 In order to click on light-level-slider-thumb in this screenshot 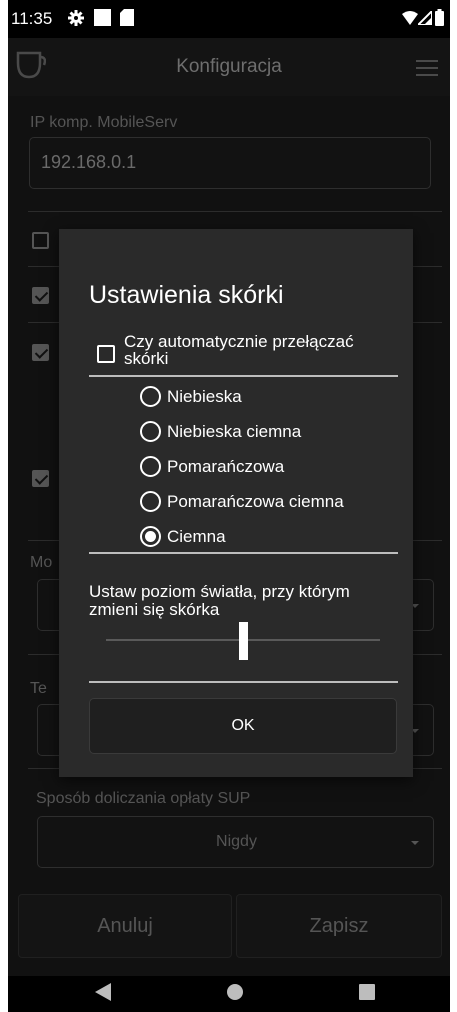, I will do `click(243, 641)`.